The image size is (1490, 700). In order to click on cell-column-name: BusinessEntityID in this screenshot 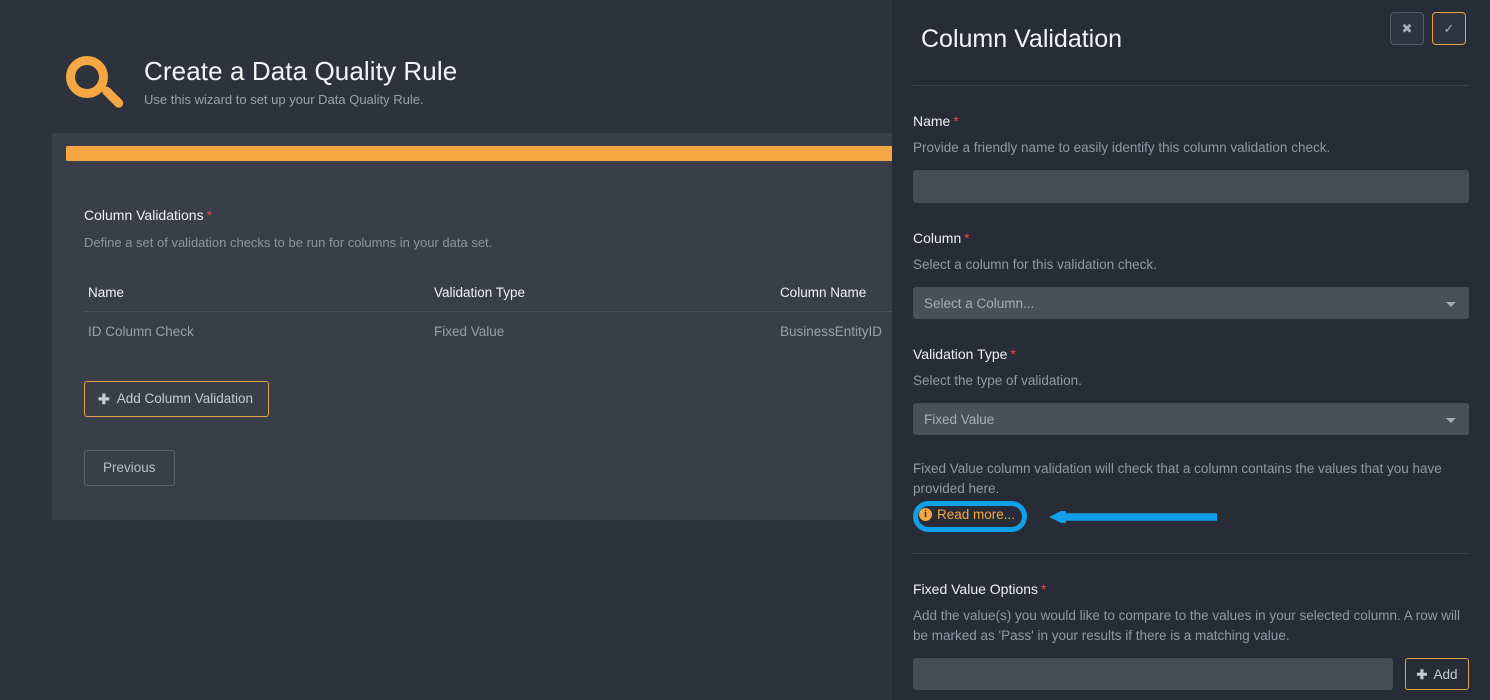, I will do `click(830, 331)`.